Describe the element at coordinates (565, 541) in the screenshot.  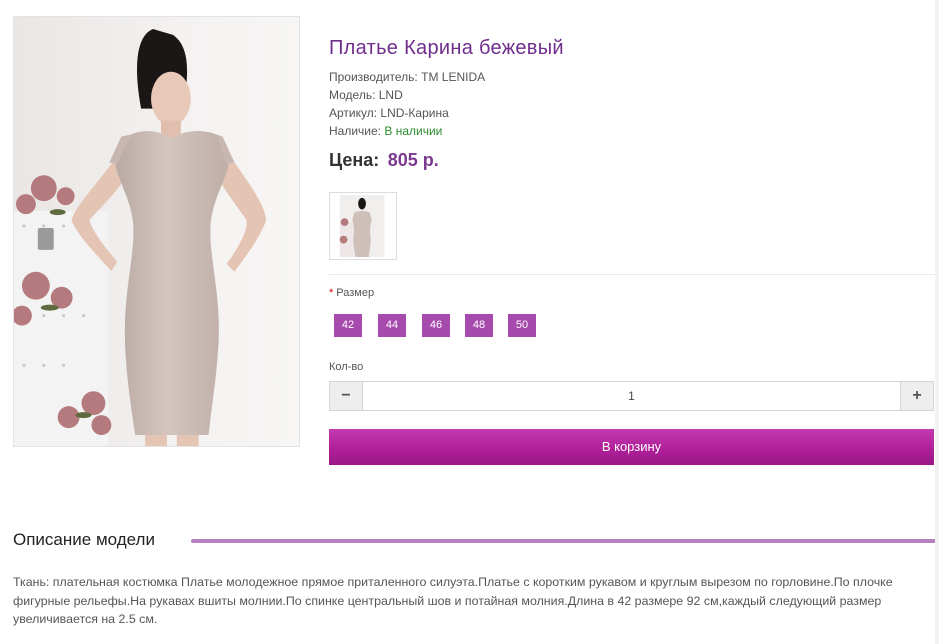
I see `description-rule` at that location.